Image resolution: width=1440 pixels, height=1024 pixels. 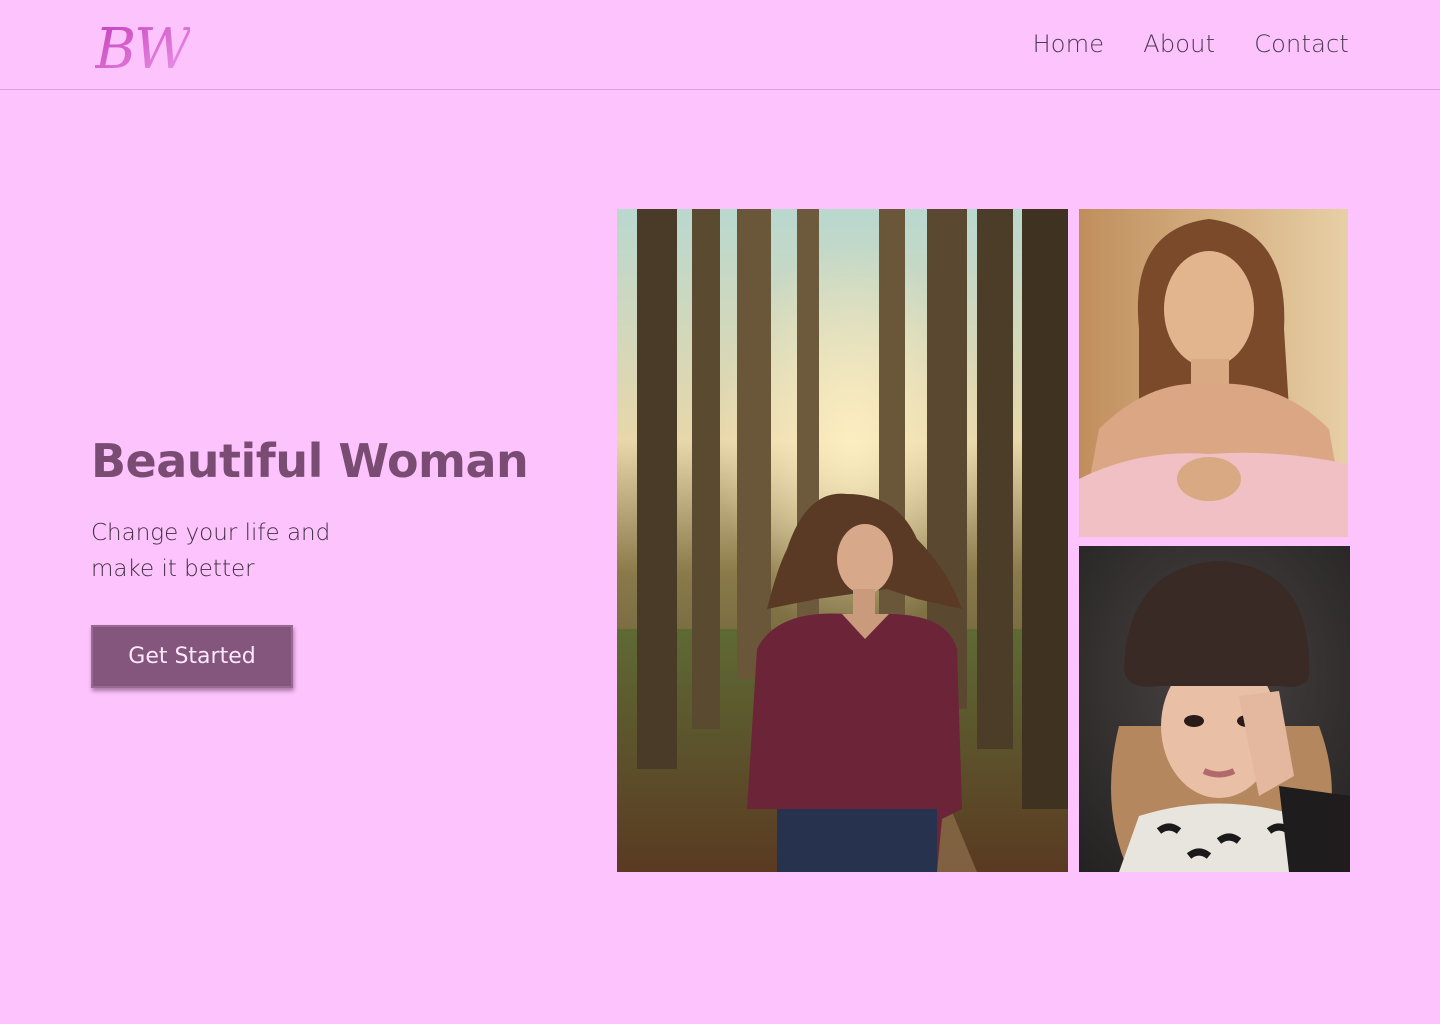 What do you see at coordinates (1214, 709) in the screenshot?
I see `photo-woman-fur-hat` at bounding box center [1214, 709].